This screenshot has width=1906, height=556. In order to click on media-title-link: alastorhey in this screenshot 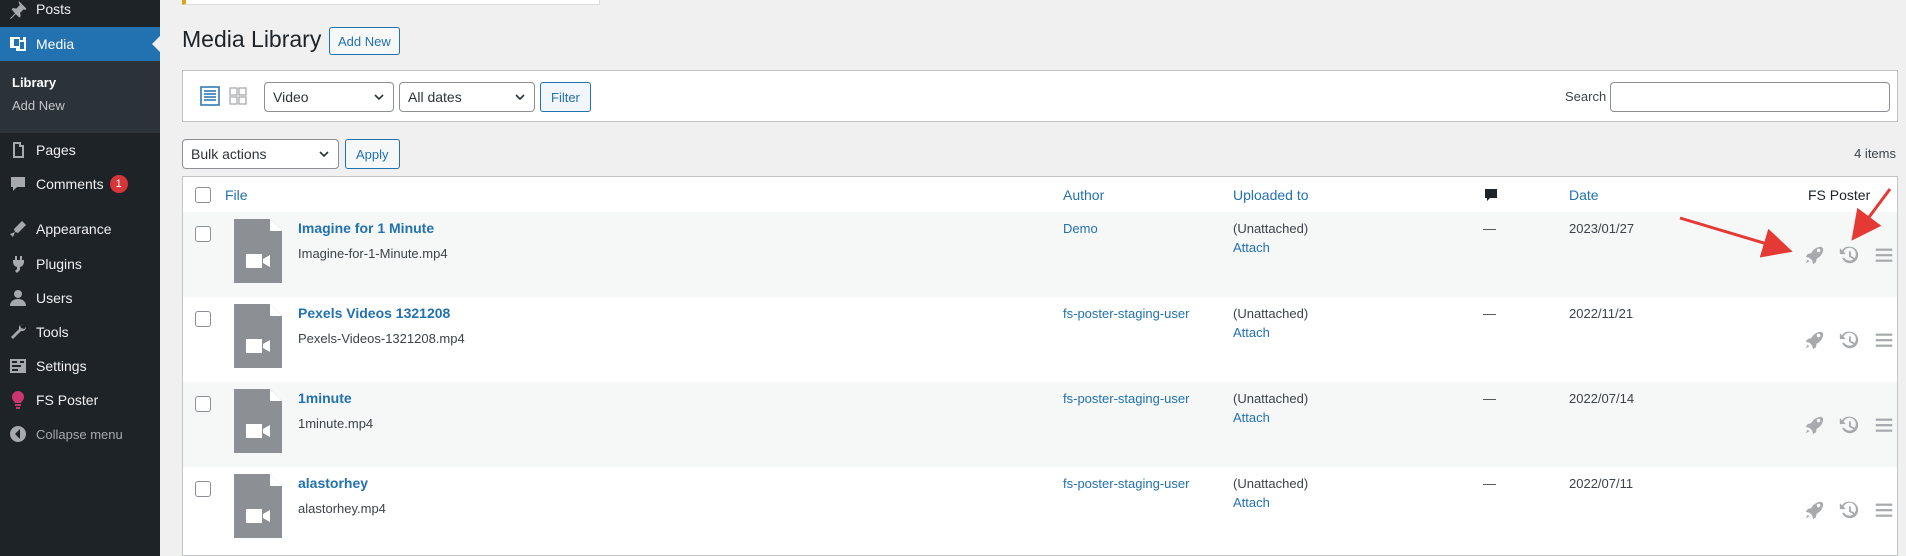, I will do `click(333, 483)`.